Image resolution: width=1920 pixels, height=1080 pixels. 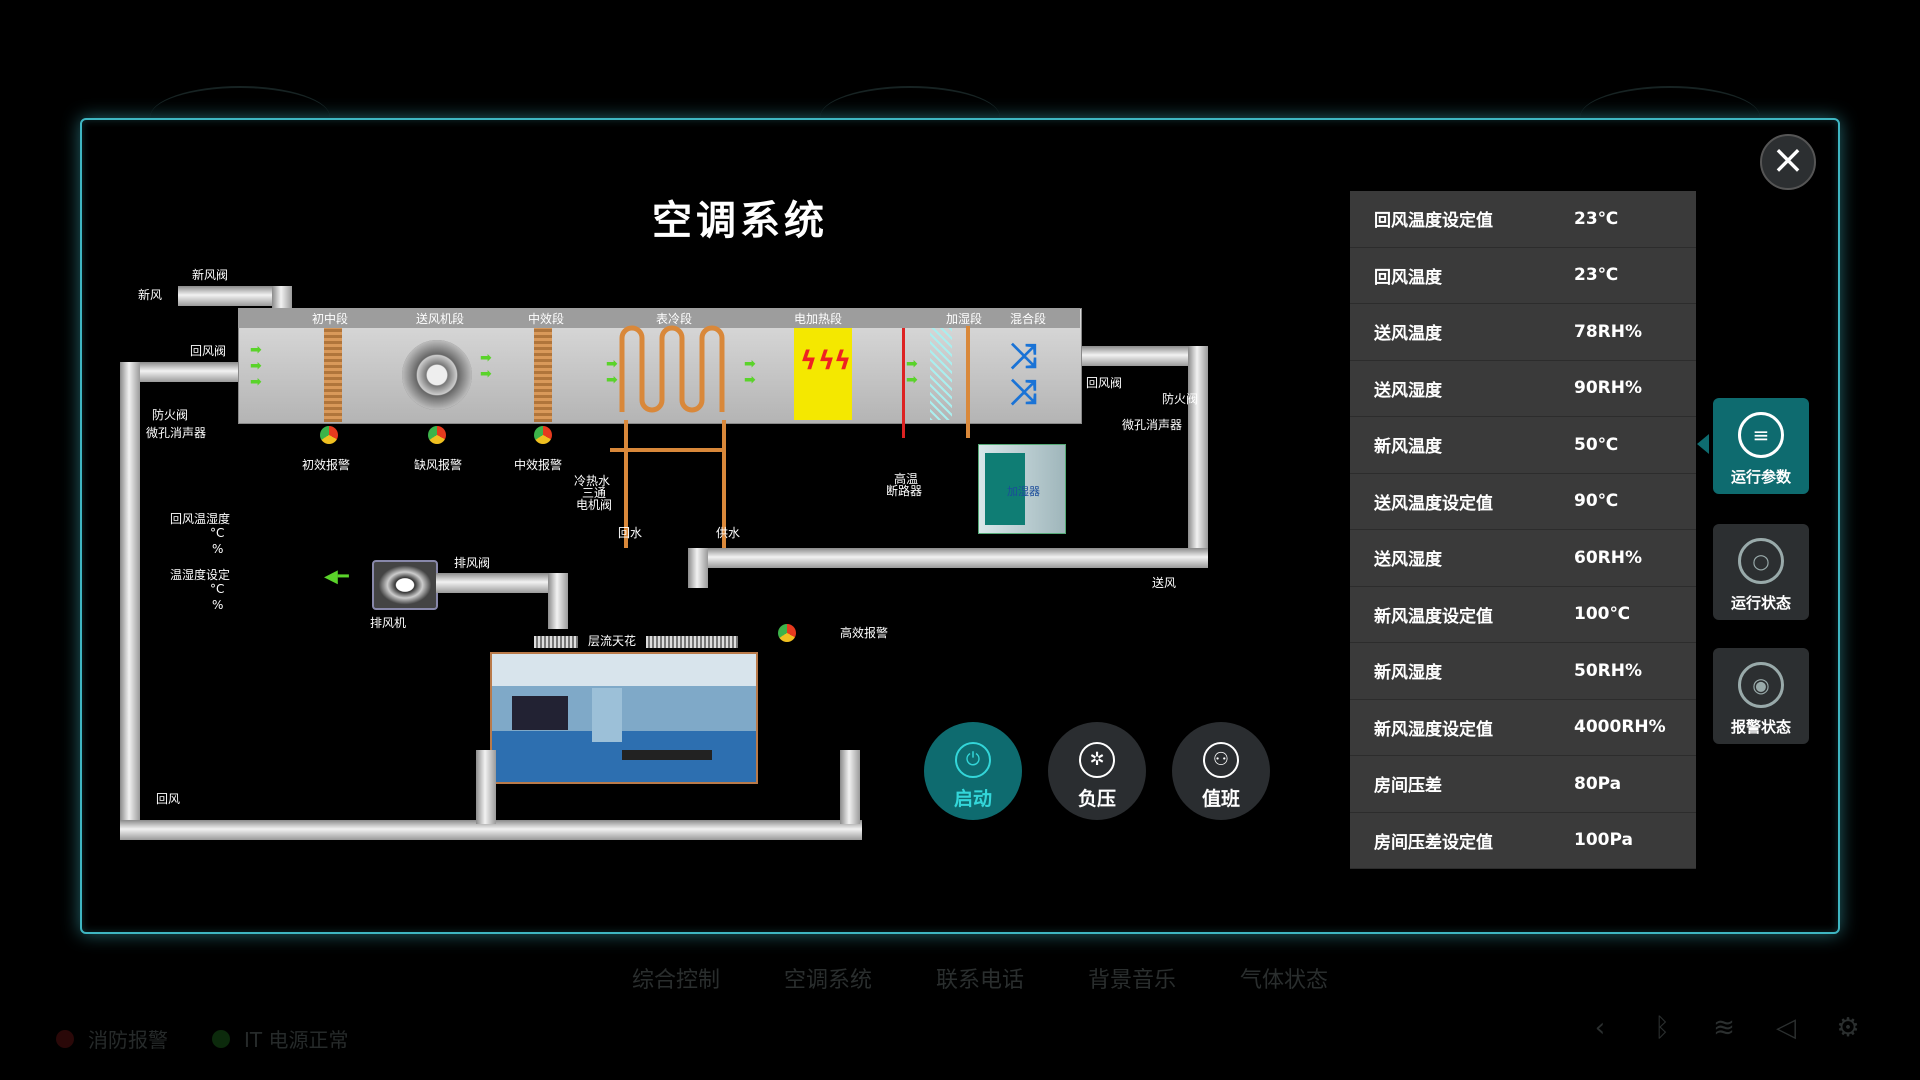 What do you see at coordinates (200, 575) in the screenshot?
I see `label-temp-set: 温湿度设定` at bounding box center [200, 575].